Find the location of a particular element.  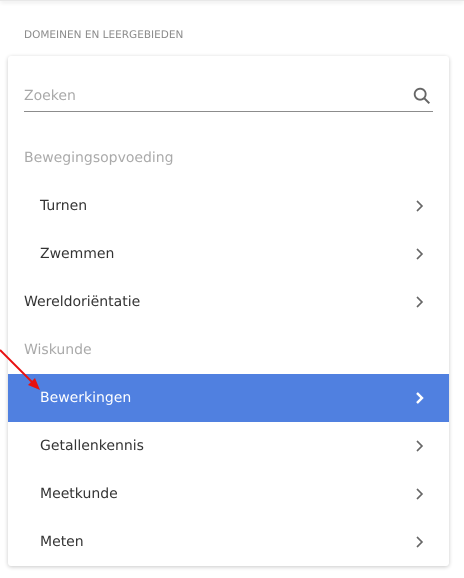

tree-item: Meten is located at coordinates (228, 542).